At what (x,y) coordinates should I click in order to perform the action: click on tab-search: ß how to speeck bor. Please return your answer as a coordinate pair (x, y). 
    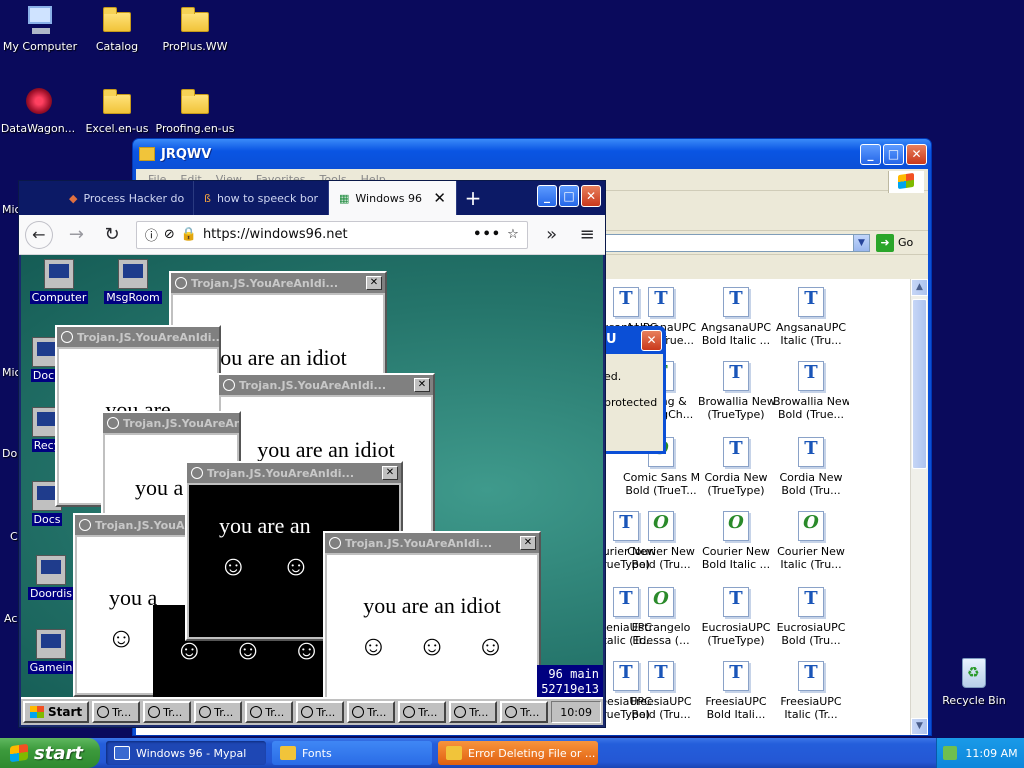
    Looking at the image, I should click on (261, 198).